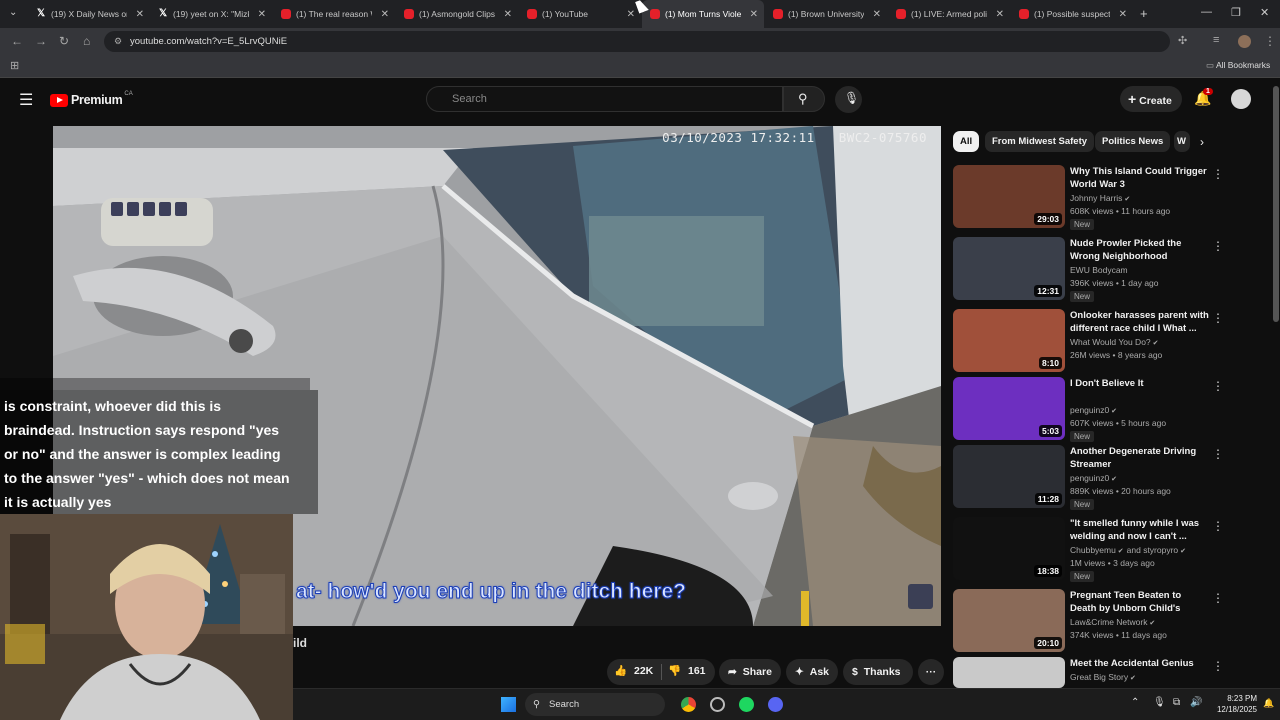 This screenshot has width=1280, height=720. What do you see at coordinates (750, 672) in the screenshot?
I see `share-button: ➦ Share` at bounding box center [750, 672].